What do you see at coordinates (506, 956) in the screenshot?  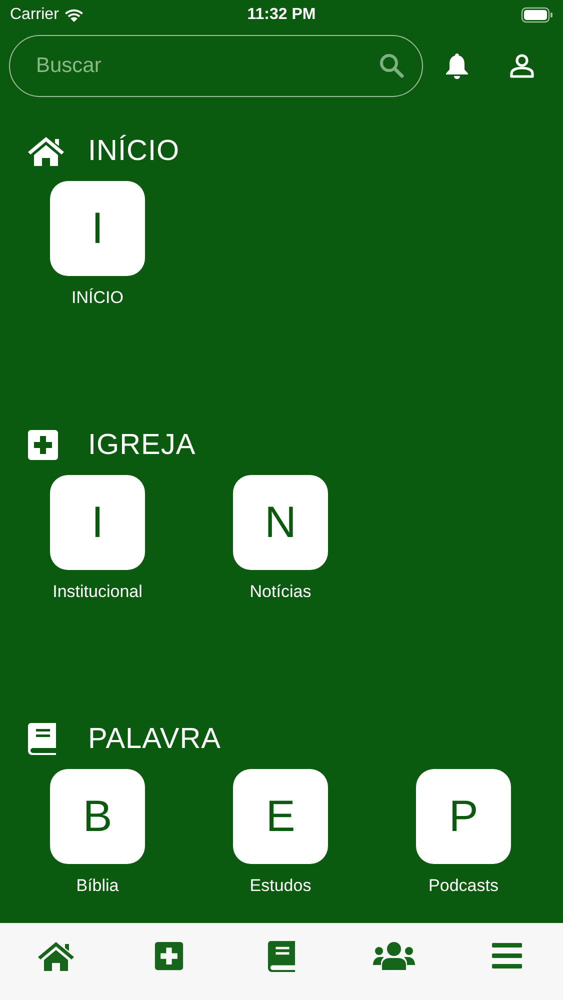 I see `menu-icon` at bounding box center [506, 956].